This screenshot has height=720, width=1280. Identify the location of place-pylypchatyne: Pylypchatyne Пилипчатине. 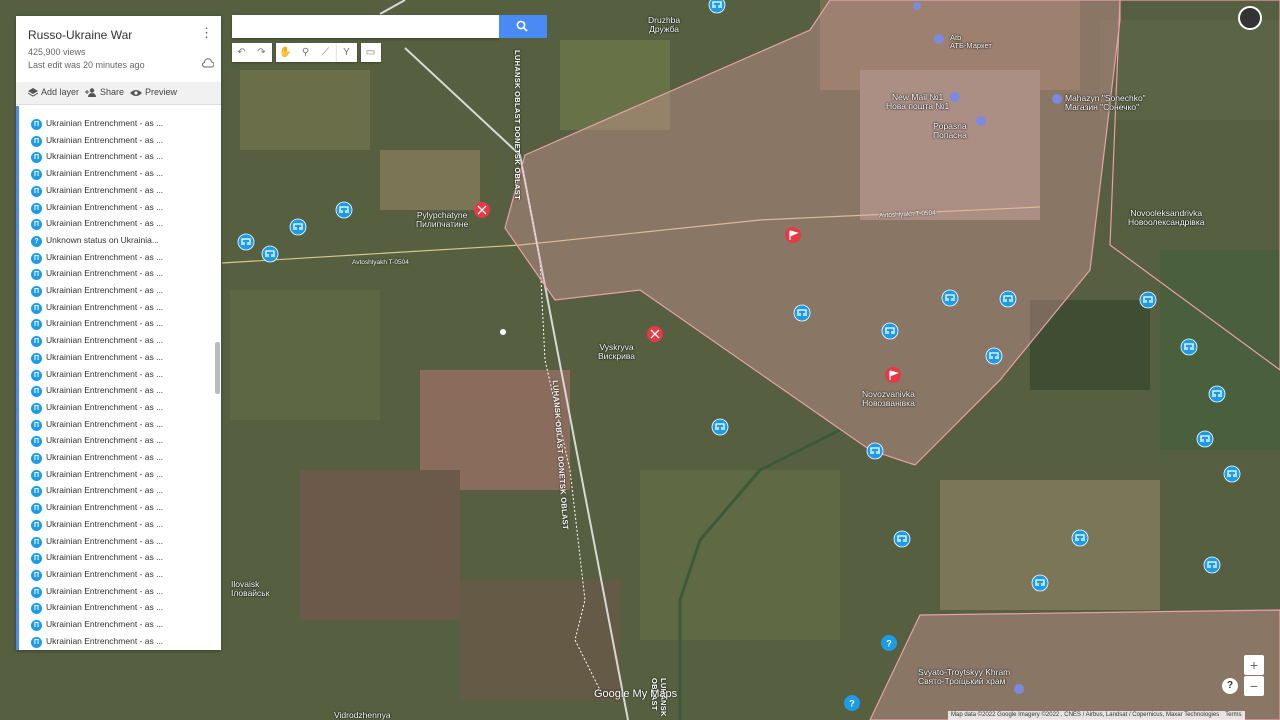
(442, 219).